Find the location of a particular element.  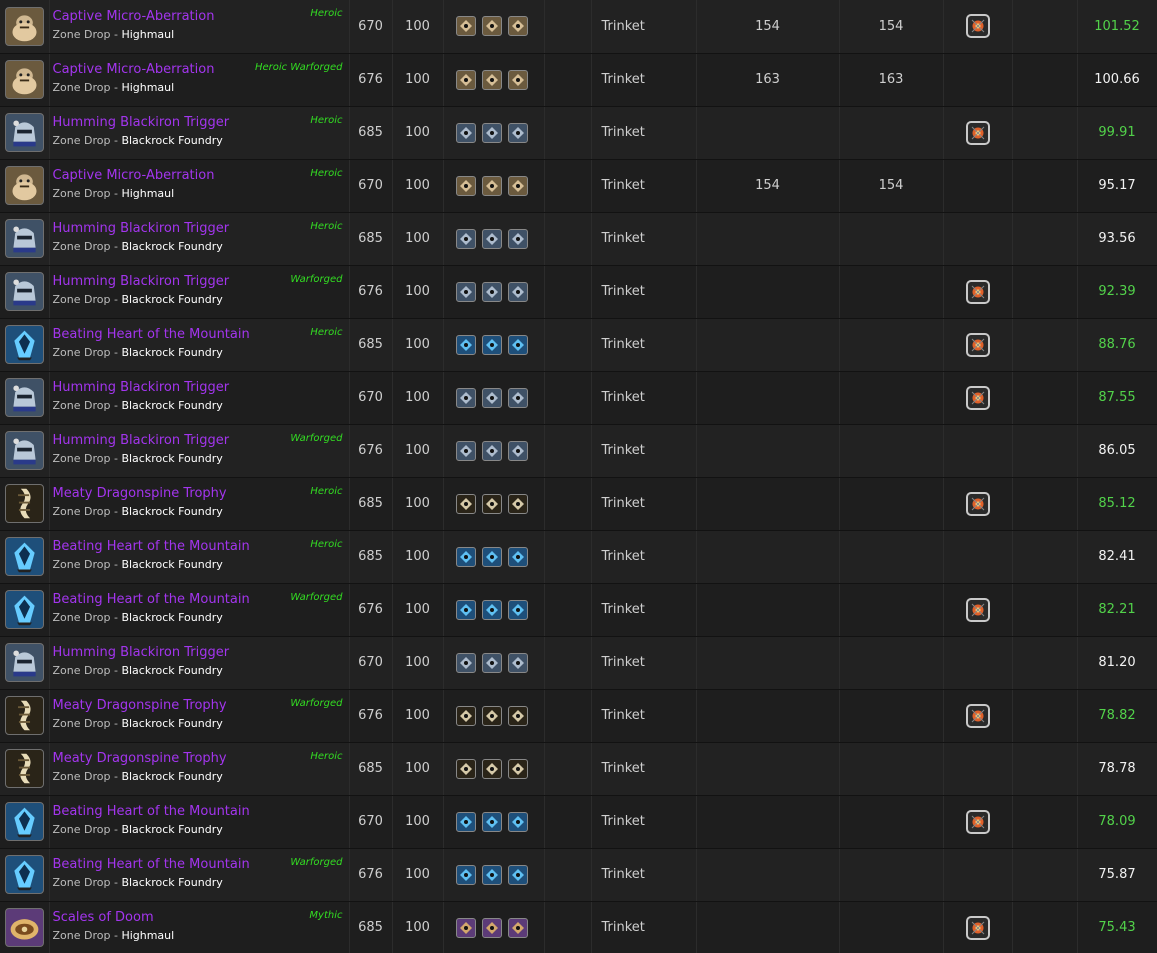

item-name-link: Scales of Doom is located at coordinates (201, 917).